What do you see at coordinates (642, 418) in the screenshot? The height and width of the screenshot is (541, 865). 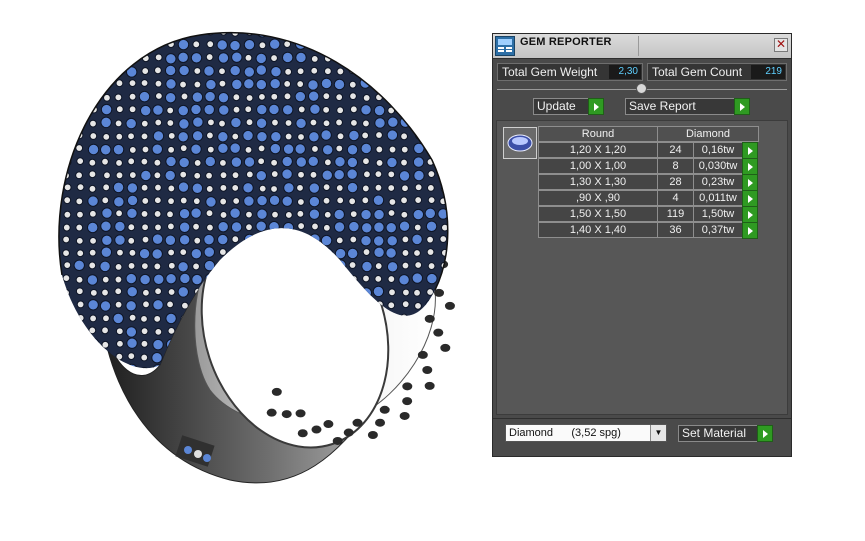 I see `divider` at bounding box center [642, 418].